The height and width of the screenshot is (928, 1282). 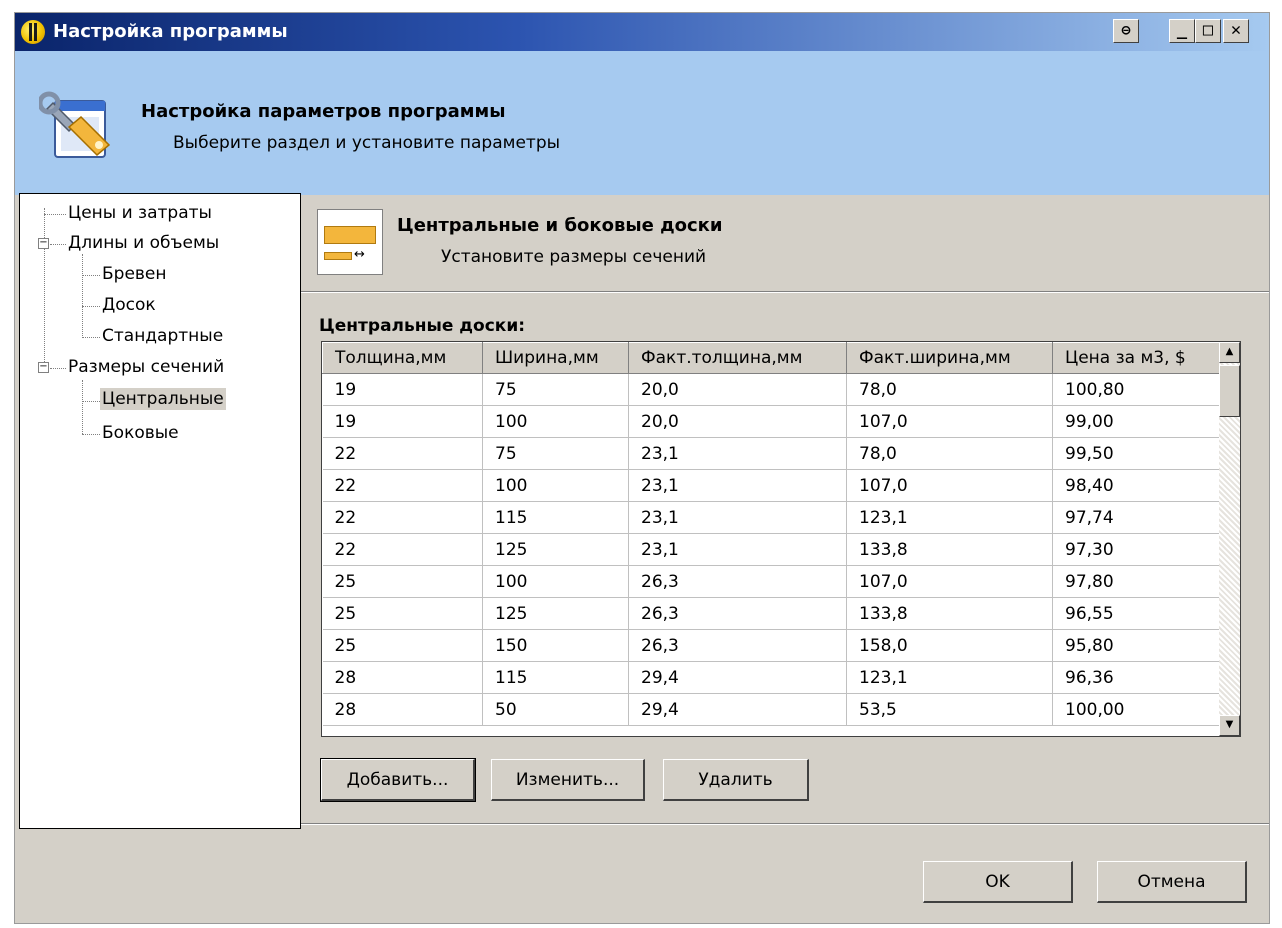 I want to click on table-row: 19 75 20,0 78,0 100,80, so click(x=771, y=389).